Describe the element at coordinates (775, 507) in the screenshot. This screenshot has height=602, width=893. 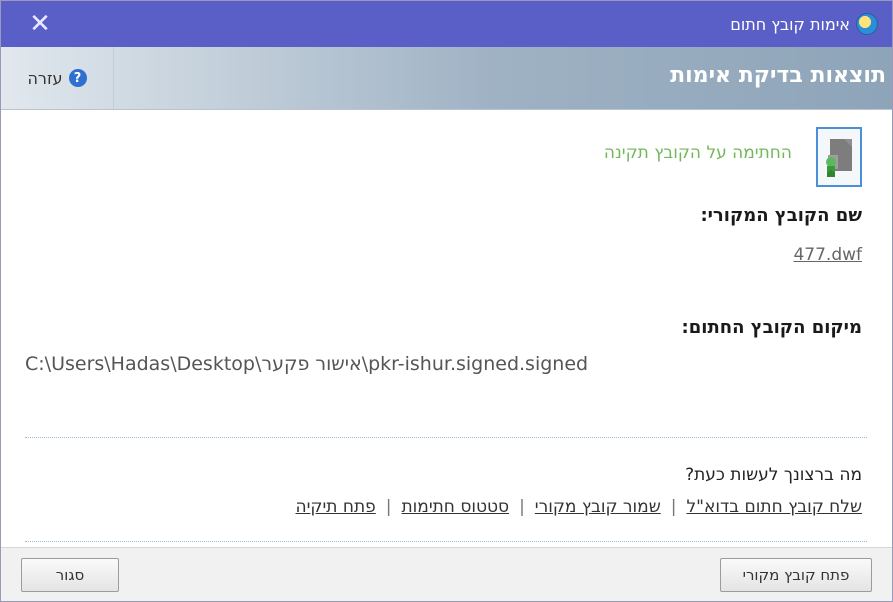
I see `email-signed-file-link: שלח קובץ חתום בדוא"ל` at that location.